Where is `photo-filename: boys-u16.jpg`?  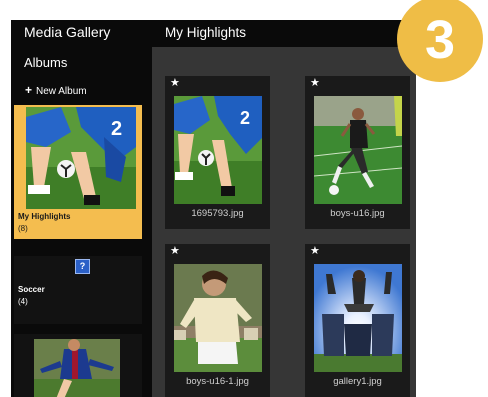
photo-filename: boys-u16.jpg is located at coordinates (357, 213).